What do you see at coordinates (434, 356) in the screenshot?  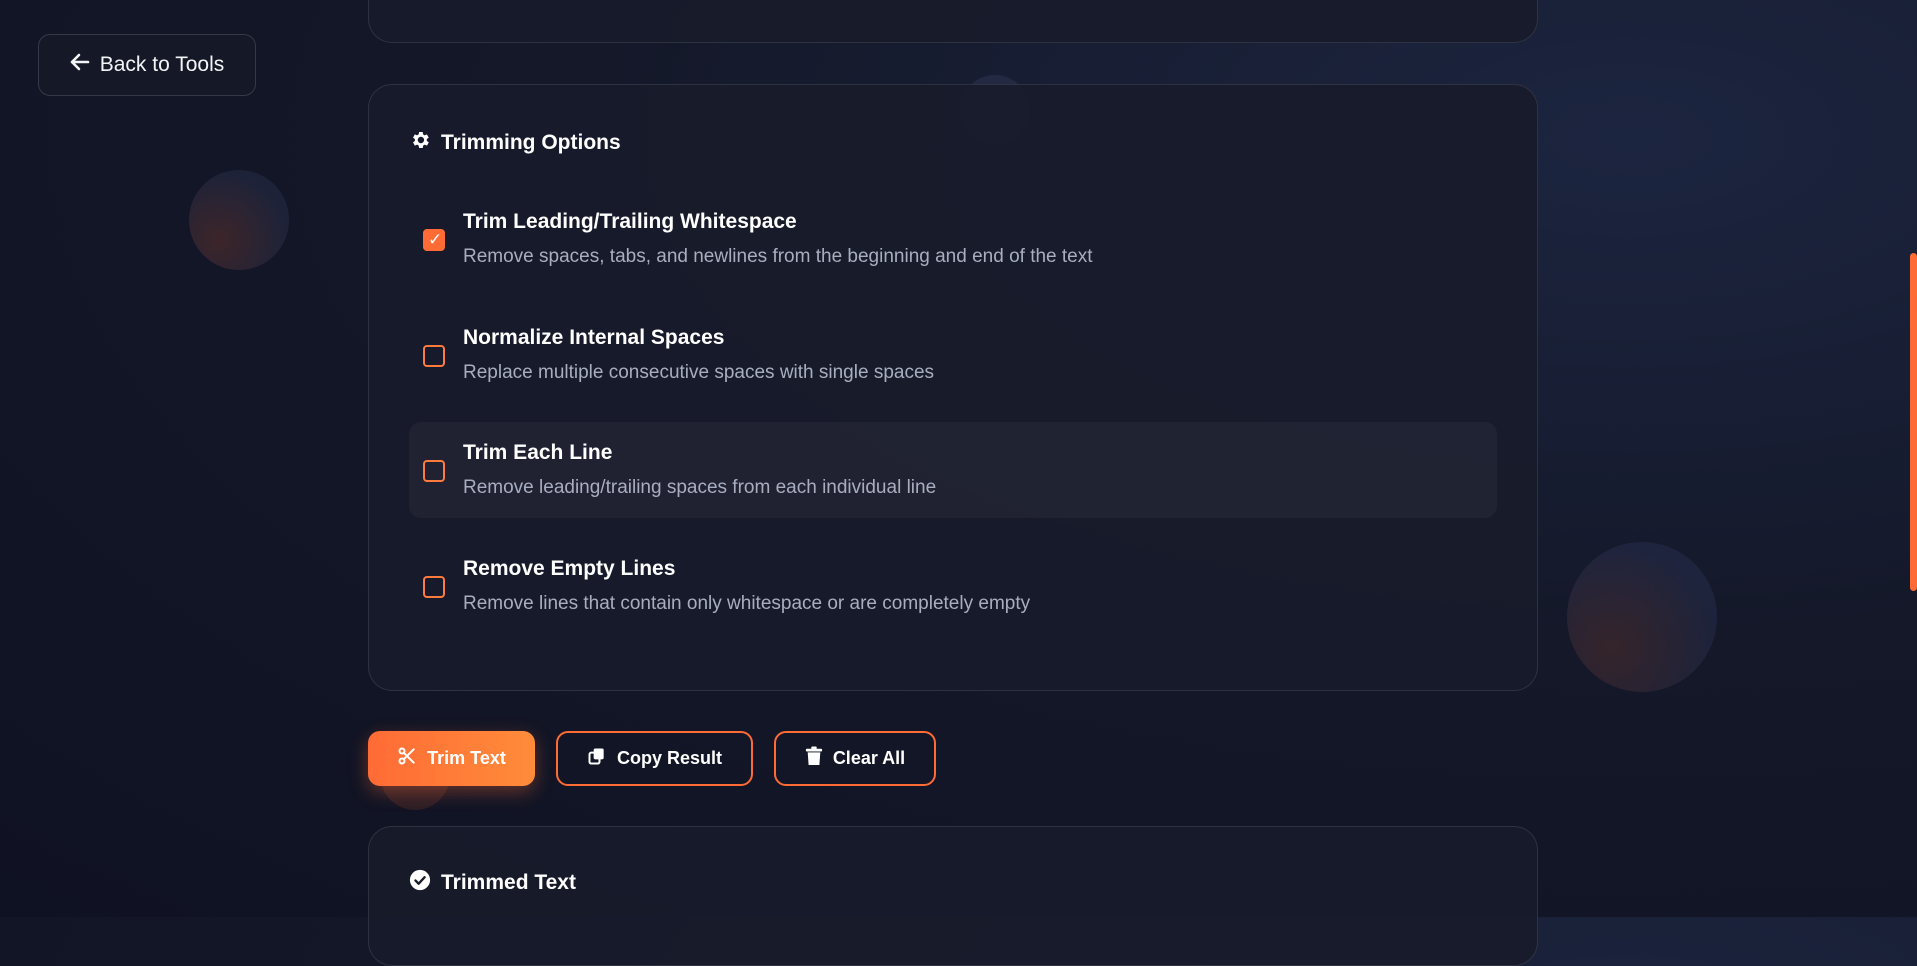 I see `checkbox-normalize-internal-spaces` at bounding box center [434, 356].